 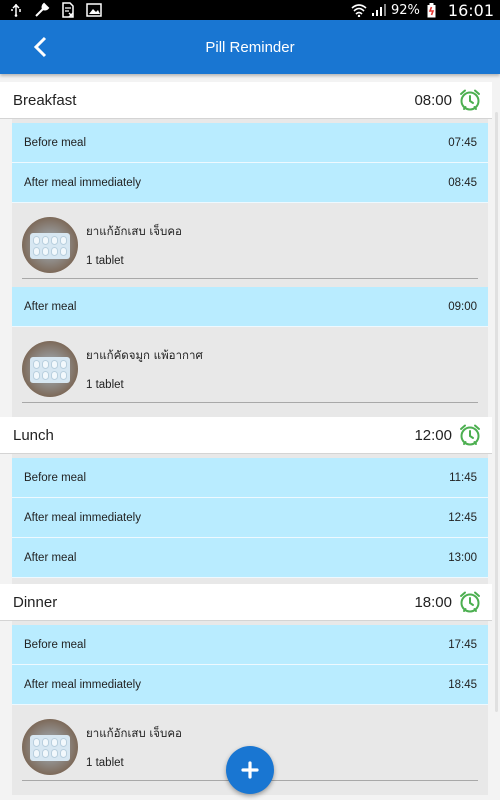 What do you see at coordinates (250, 685) in the screenshot?
I see `slot-row: After meal immediately 18:45` at bounding box center [250, 685].